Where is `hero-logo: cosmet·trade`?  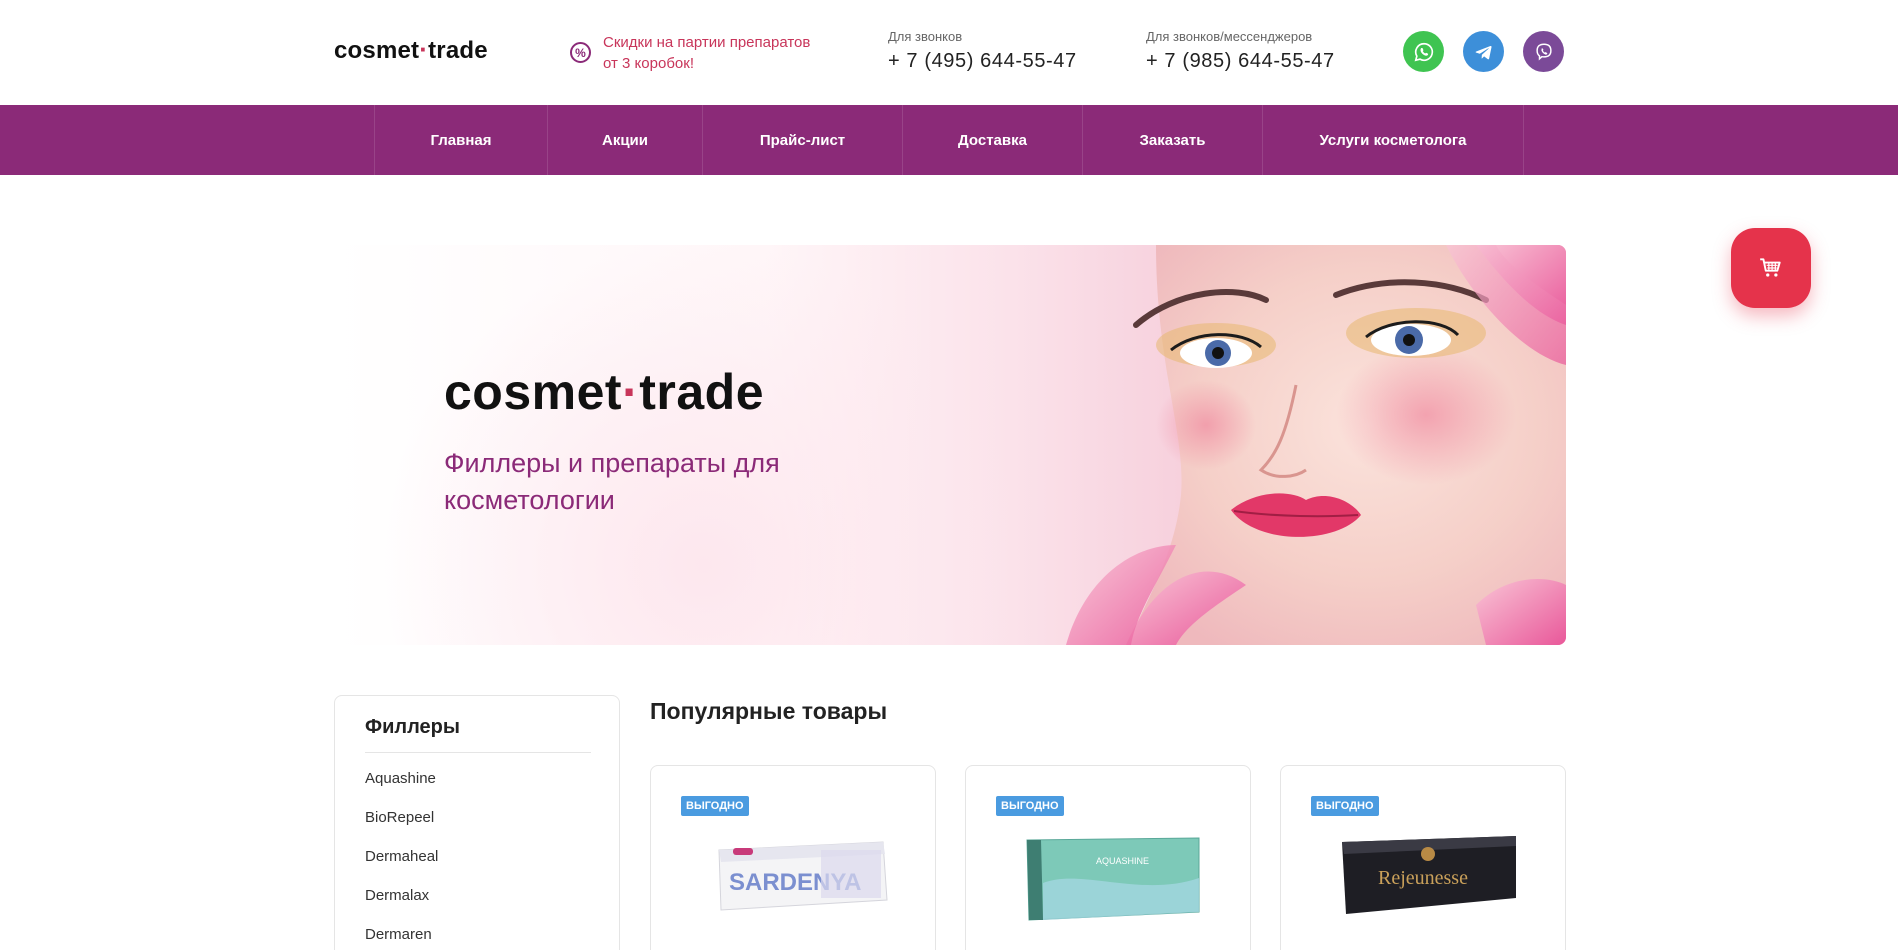 hero-logo: cosmet·trade is located at coordinates (604, 392).